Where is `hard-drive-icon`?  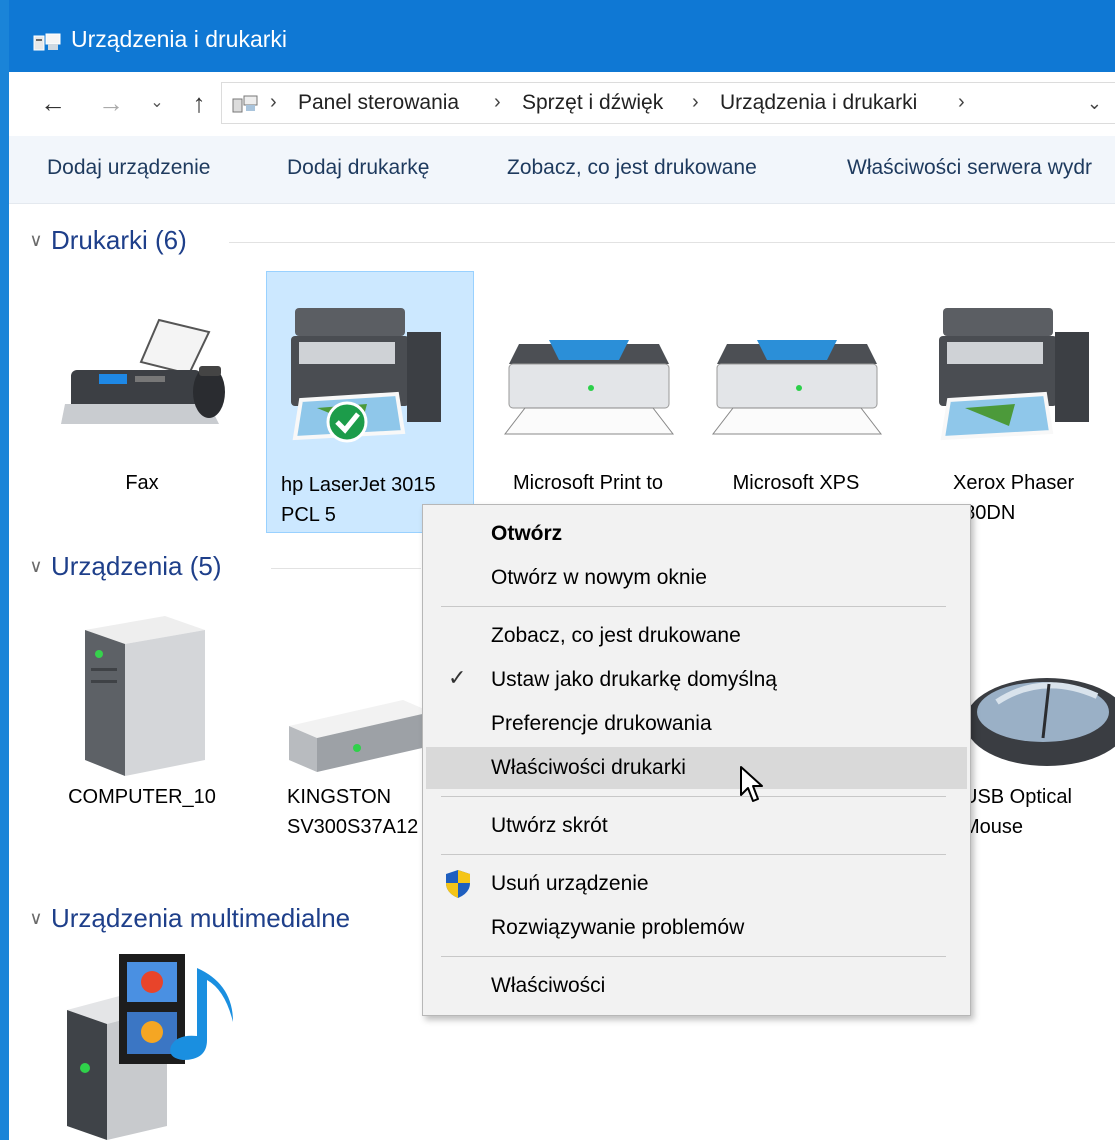
hard-drive-icon is located at coordinates (360, 736).